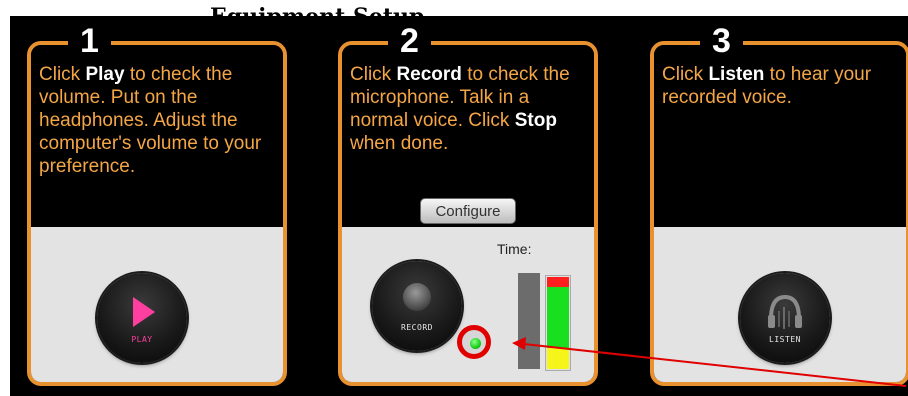  Describe the element at coordinates (529, 321) in the screenshot. I see `level-meter-background` at that location.